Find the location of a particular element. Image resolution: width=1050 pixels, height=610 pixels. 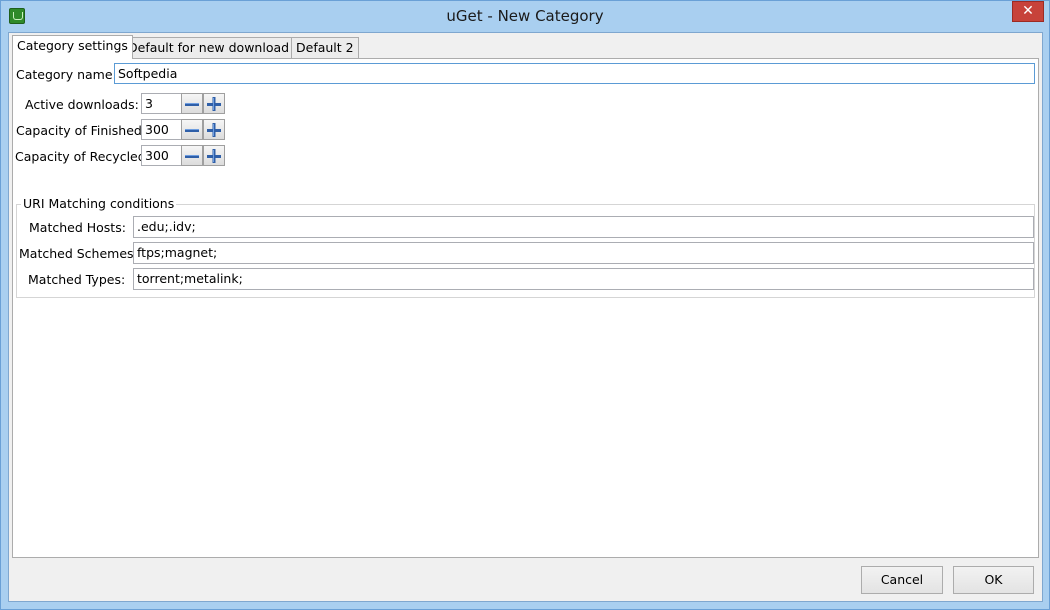

capacity-finished-label: Capacity of Finished: is located at coordinates (81, 130).